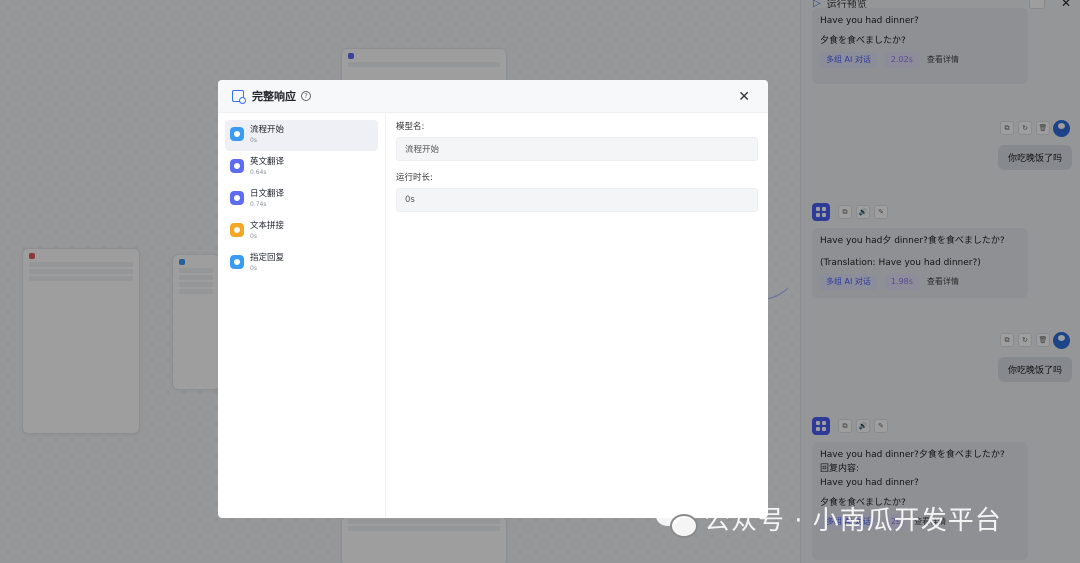 This screenshot has width=1080, height=563. I want to click on step-item-flow-start: 流程开始 0s, so click(301, 135).